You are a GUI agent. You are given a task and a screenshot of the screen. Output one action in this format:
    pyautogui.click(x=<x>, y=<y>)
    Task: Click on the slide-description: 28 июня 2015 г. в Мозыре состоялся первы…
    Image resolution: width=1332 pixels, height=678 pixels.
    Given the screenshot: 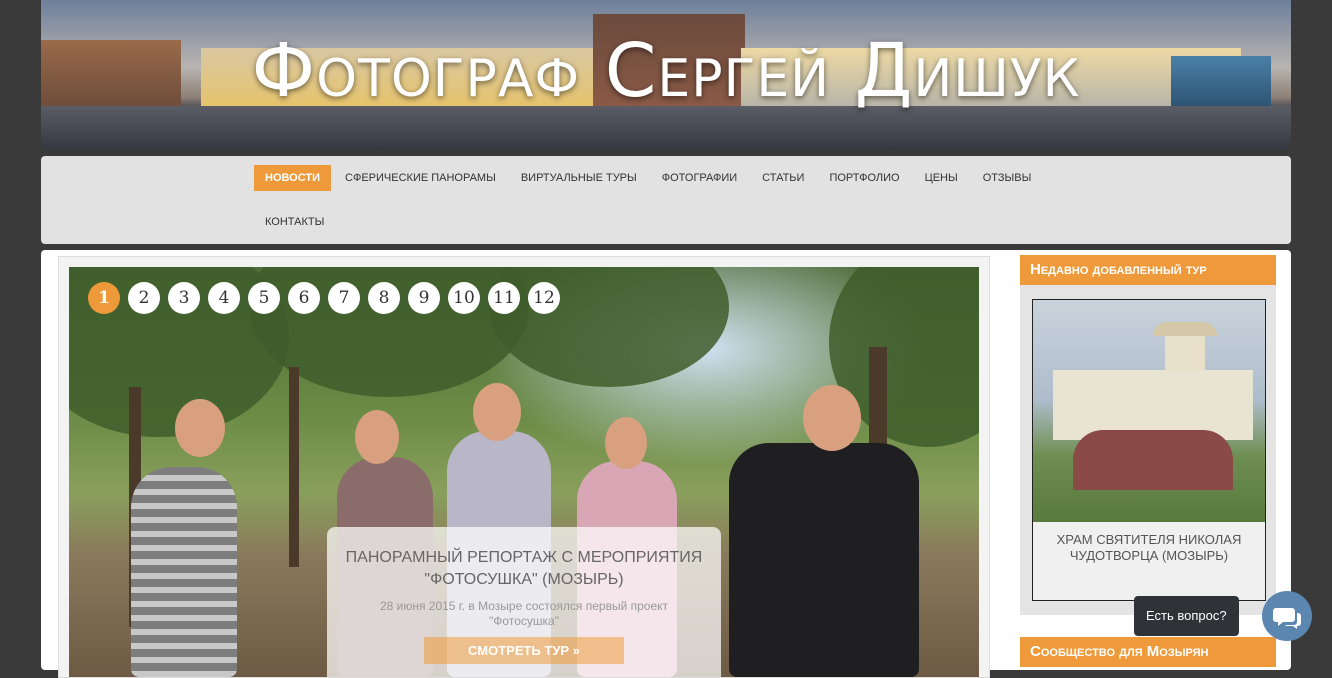 What is the action you would take?
    pyautogui.click(x=524, y=613)
    